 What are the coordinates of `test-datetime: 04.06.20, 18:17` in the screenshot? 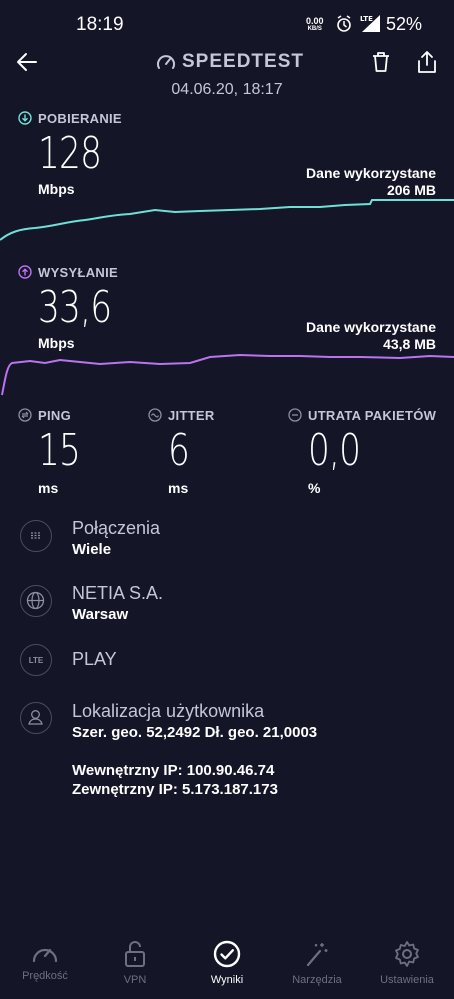 It's located at (227, 89).